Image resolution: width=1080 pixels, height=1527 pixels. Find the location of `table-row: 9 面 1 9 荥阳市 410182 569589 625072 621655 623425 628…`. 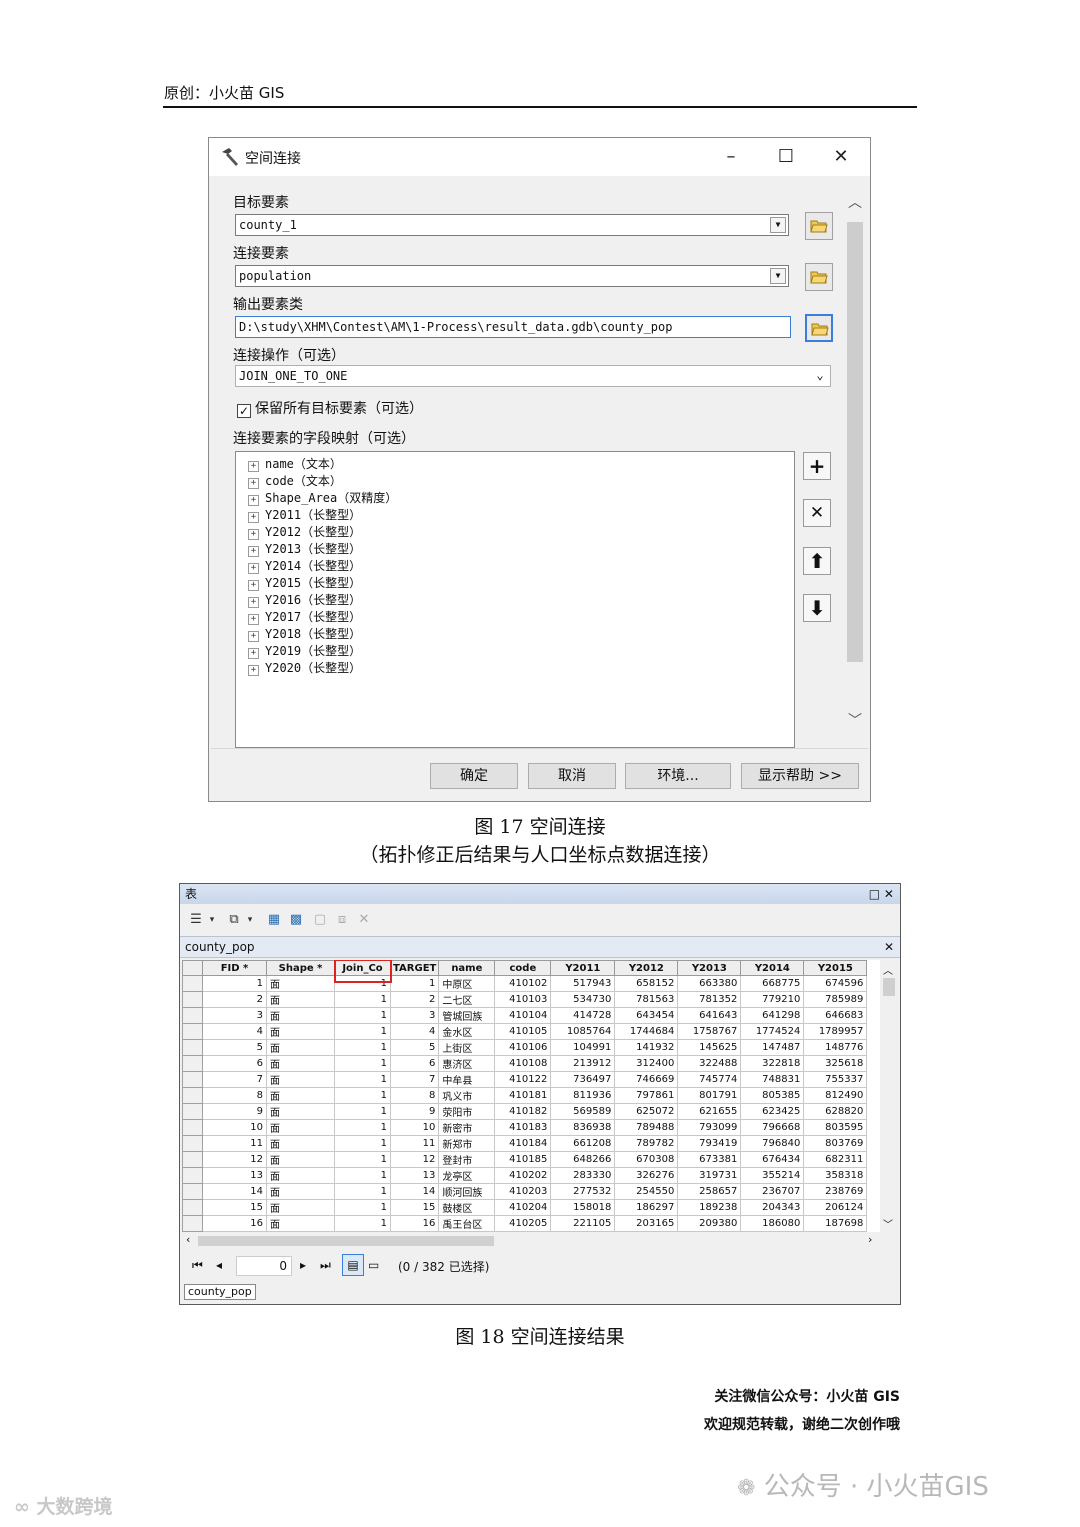

table-row: 9 面 1 9 荥阳市 410182 569589 625072 621655 623425 628… is located at coordinates (525, 1111).